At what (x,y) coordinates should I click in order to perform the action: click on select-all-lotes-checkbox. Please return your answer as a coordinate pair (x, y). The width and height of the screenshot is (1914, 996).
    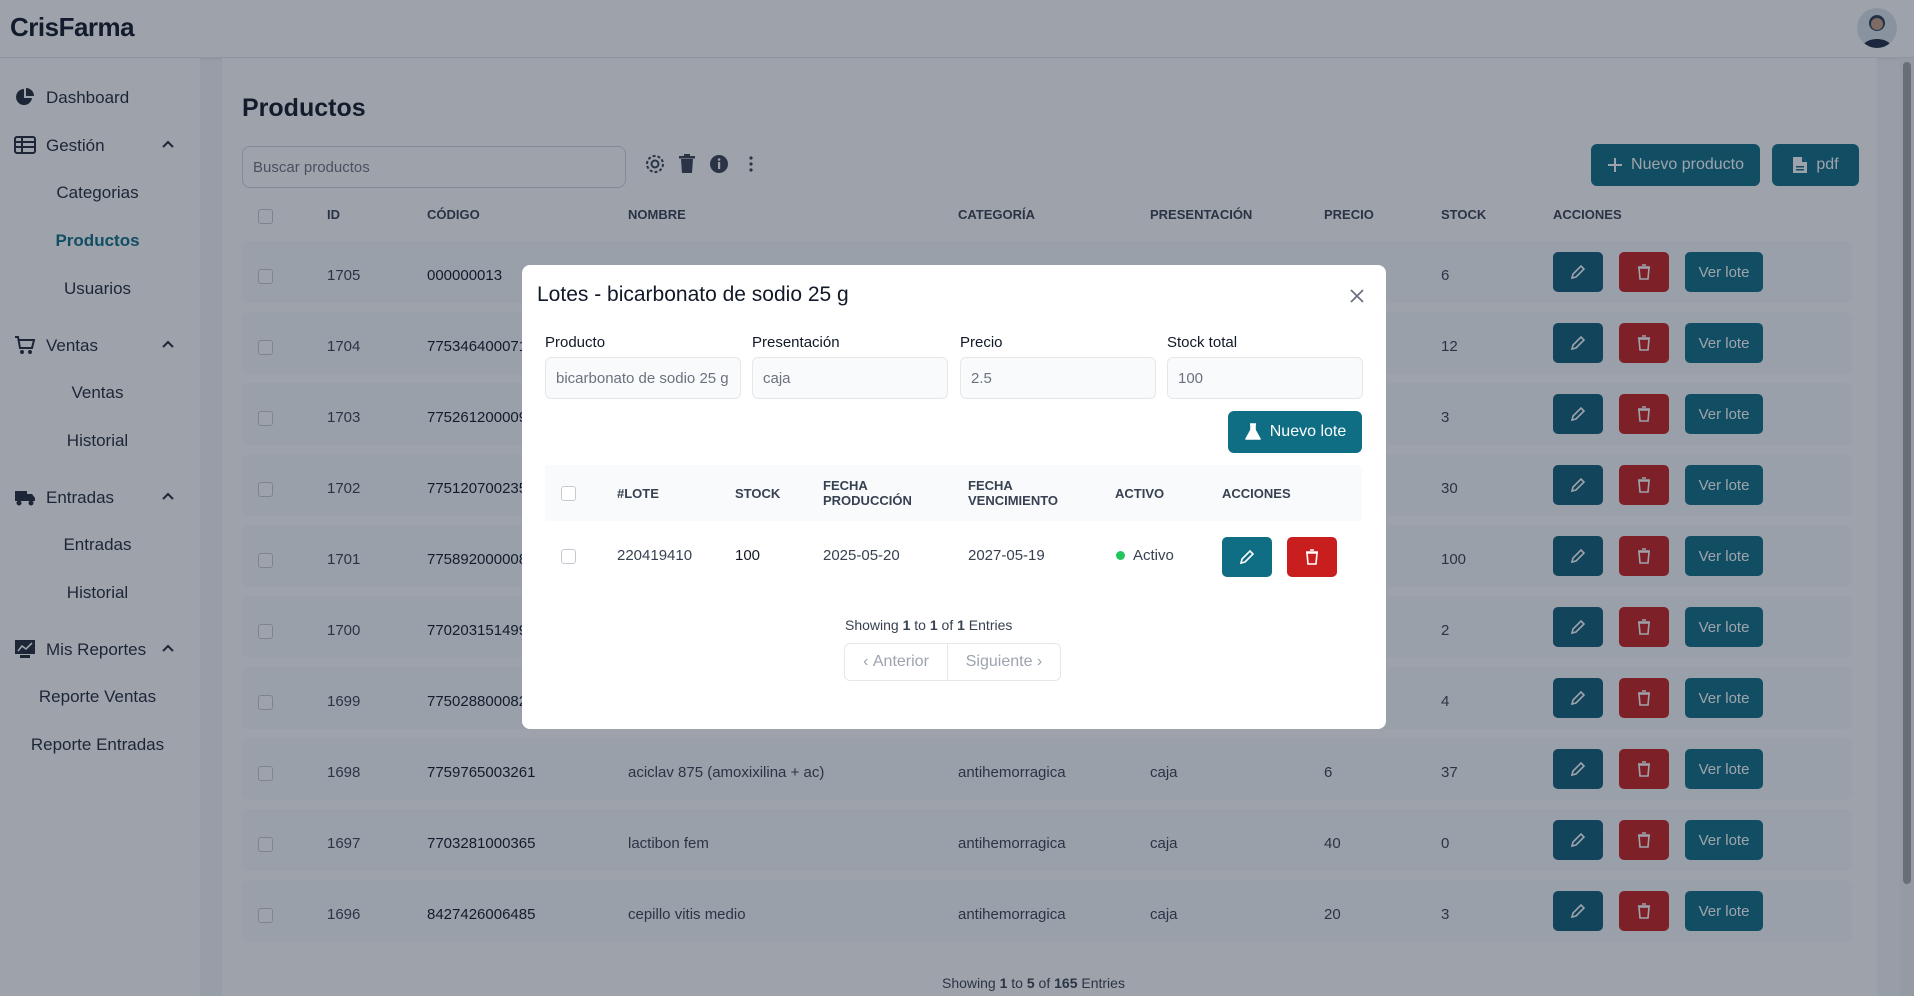
    Looking at the image, I should click on (568, 493).